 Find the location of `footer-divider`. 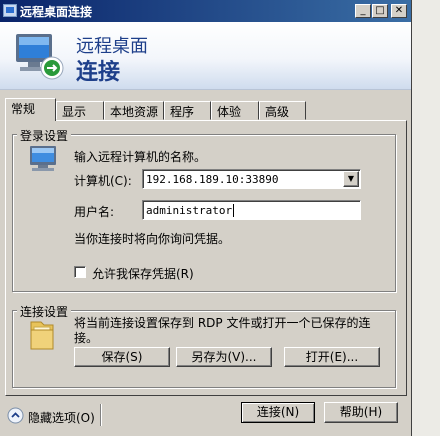

footer-divider is located at coordinates (100, 415).